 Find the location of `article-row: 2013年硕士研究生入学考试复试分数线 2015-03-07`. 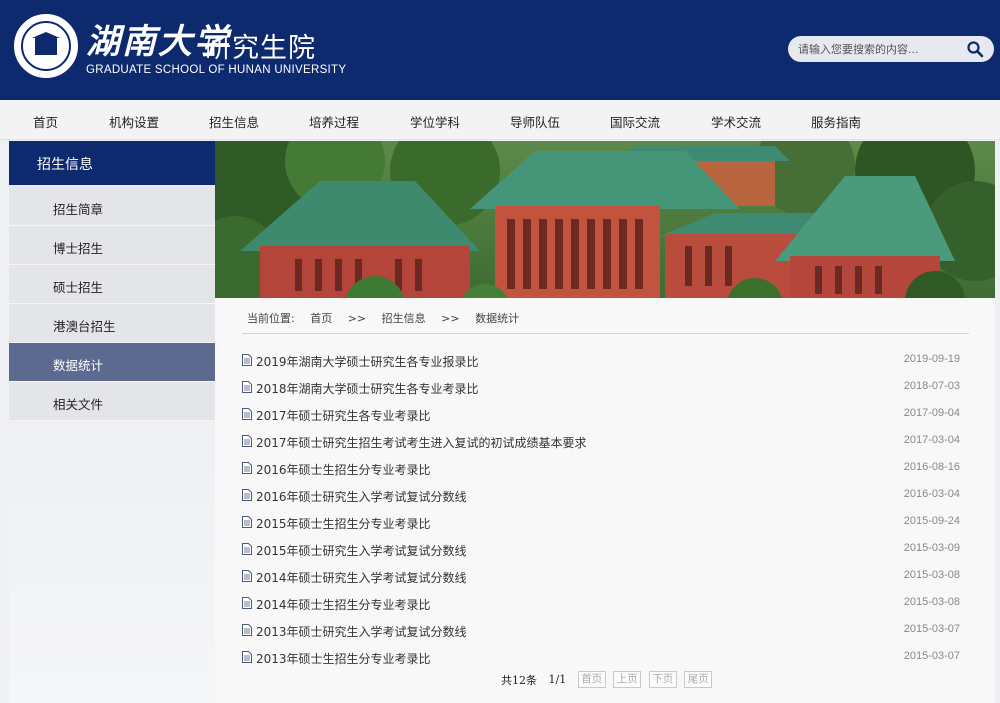

article-row: 2013年硕士研究生入学考试复试分数线 2015-03-07 is located at coordinates (601, 631).